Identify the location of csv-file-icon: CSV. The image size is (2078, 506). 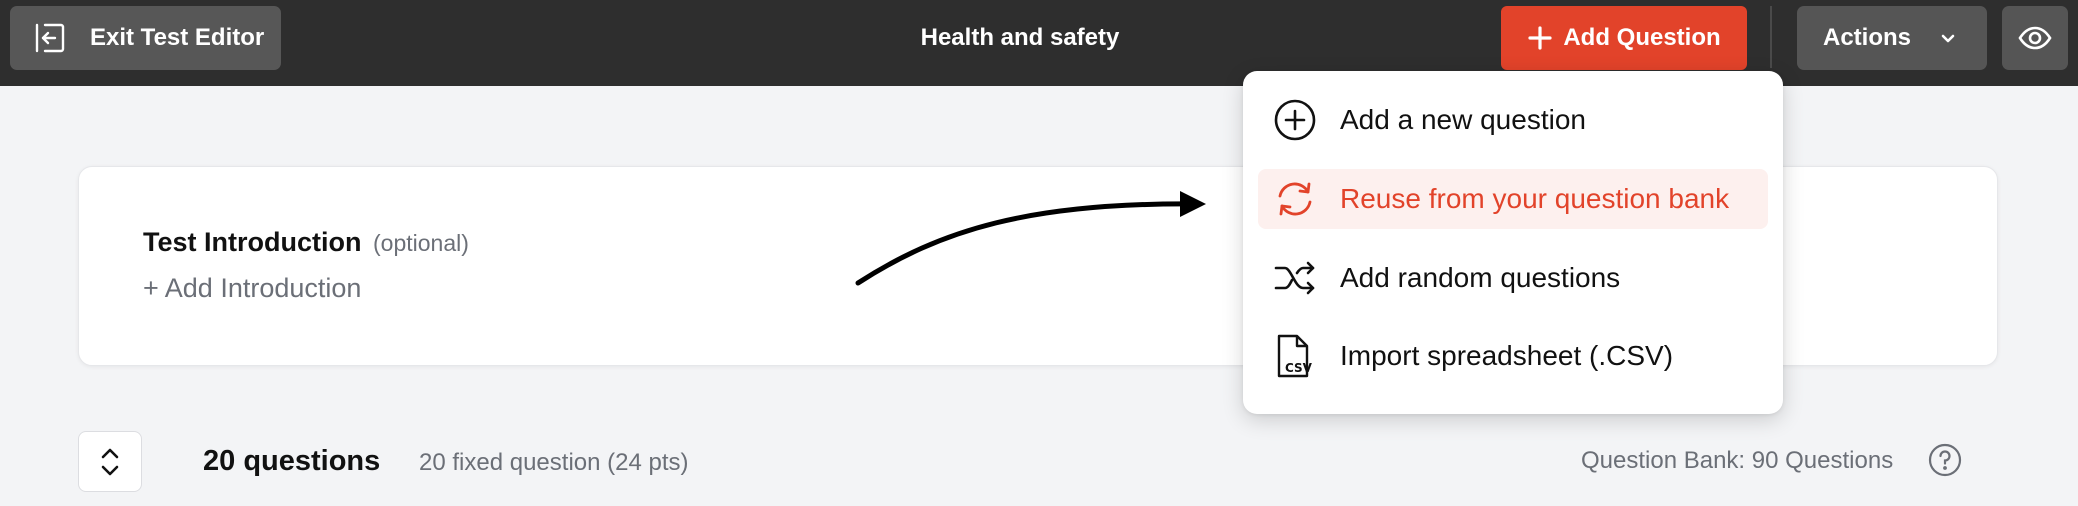
(1295, 356).